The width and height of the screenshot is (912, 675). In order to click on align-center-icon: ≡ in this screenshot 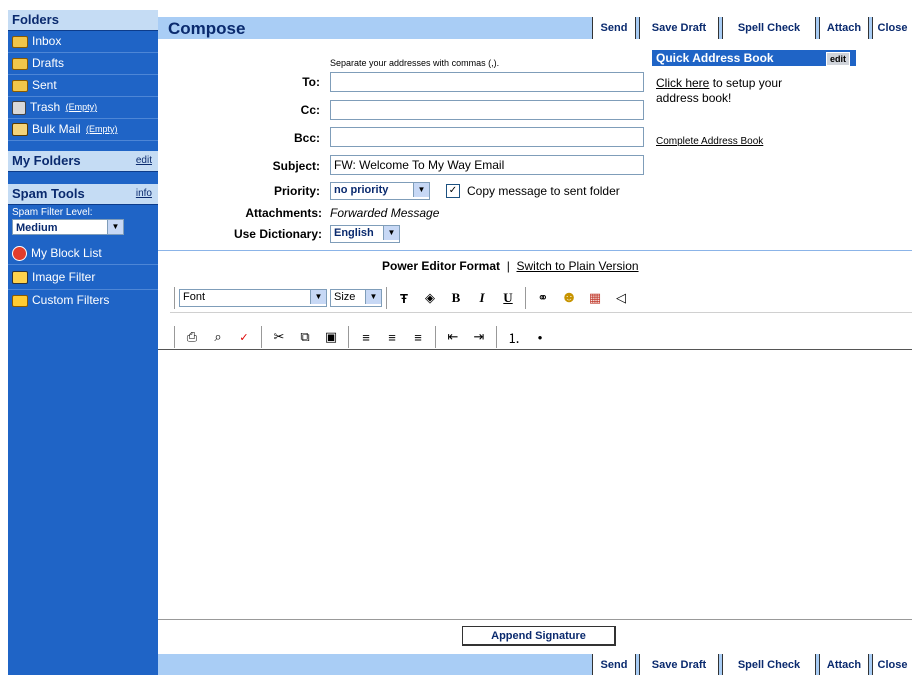, I will do `click(392, 337)`.